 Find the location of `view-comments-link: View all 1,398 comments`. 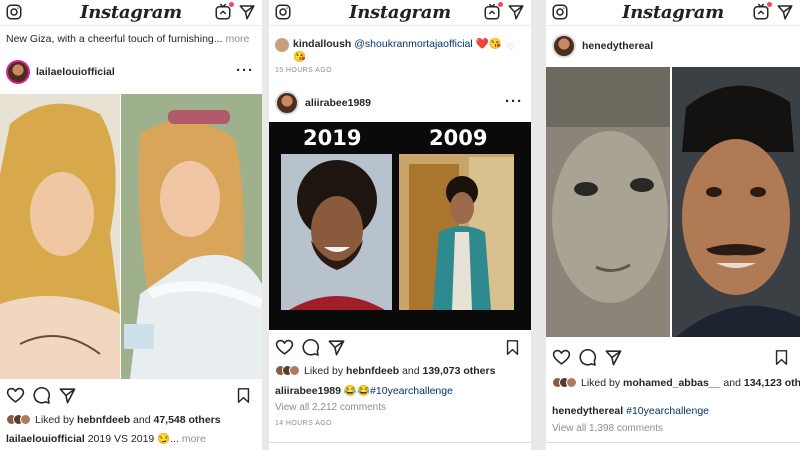

view-comments-link: View all 1,398 comments is located at coordinates (607, 428).